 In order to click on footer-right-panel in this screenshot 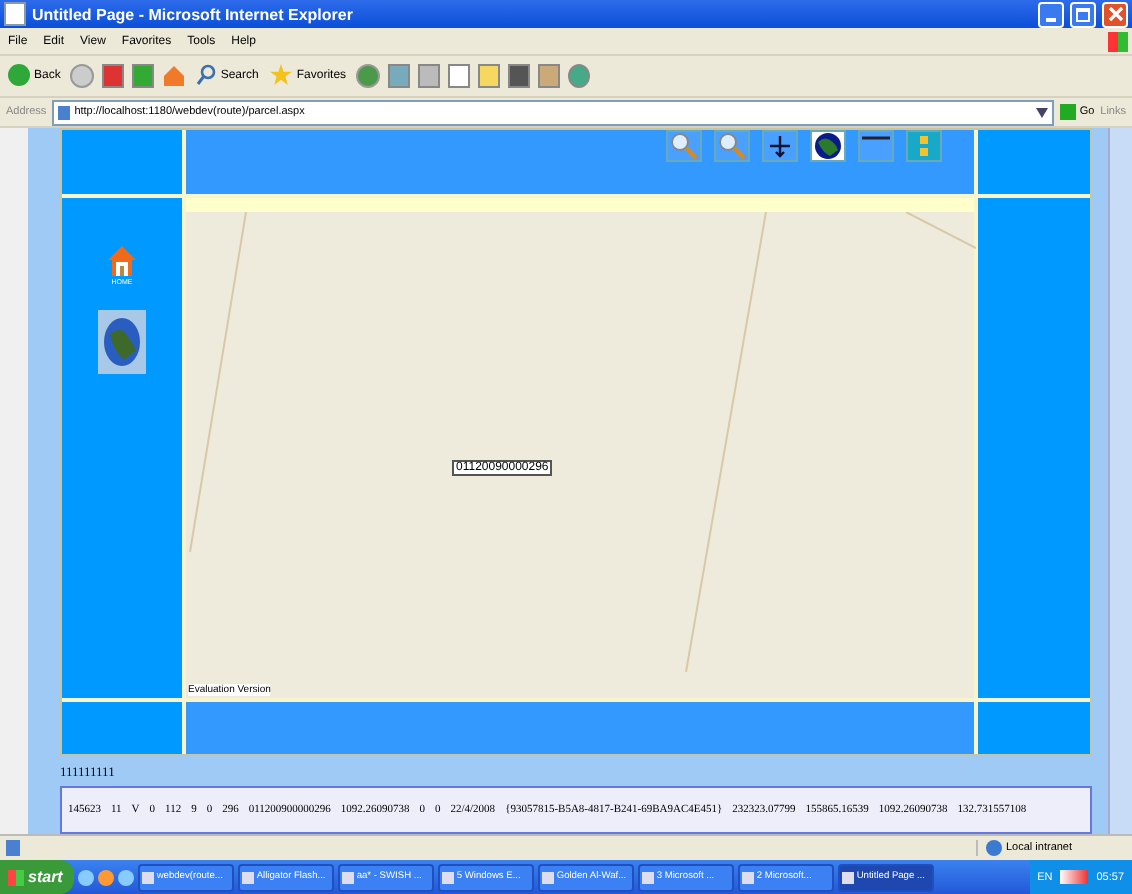, I will do `click(1034, 728)`.